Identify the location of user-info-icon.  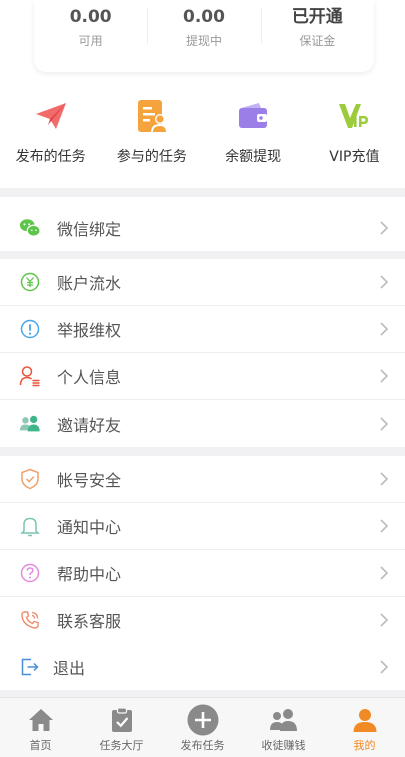
(30, 376).